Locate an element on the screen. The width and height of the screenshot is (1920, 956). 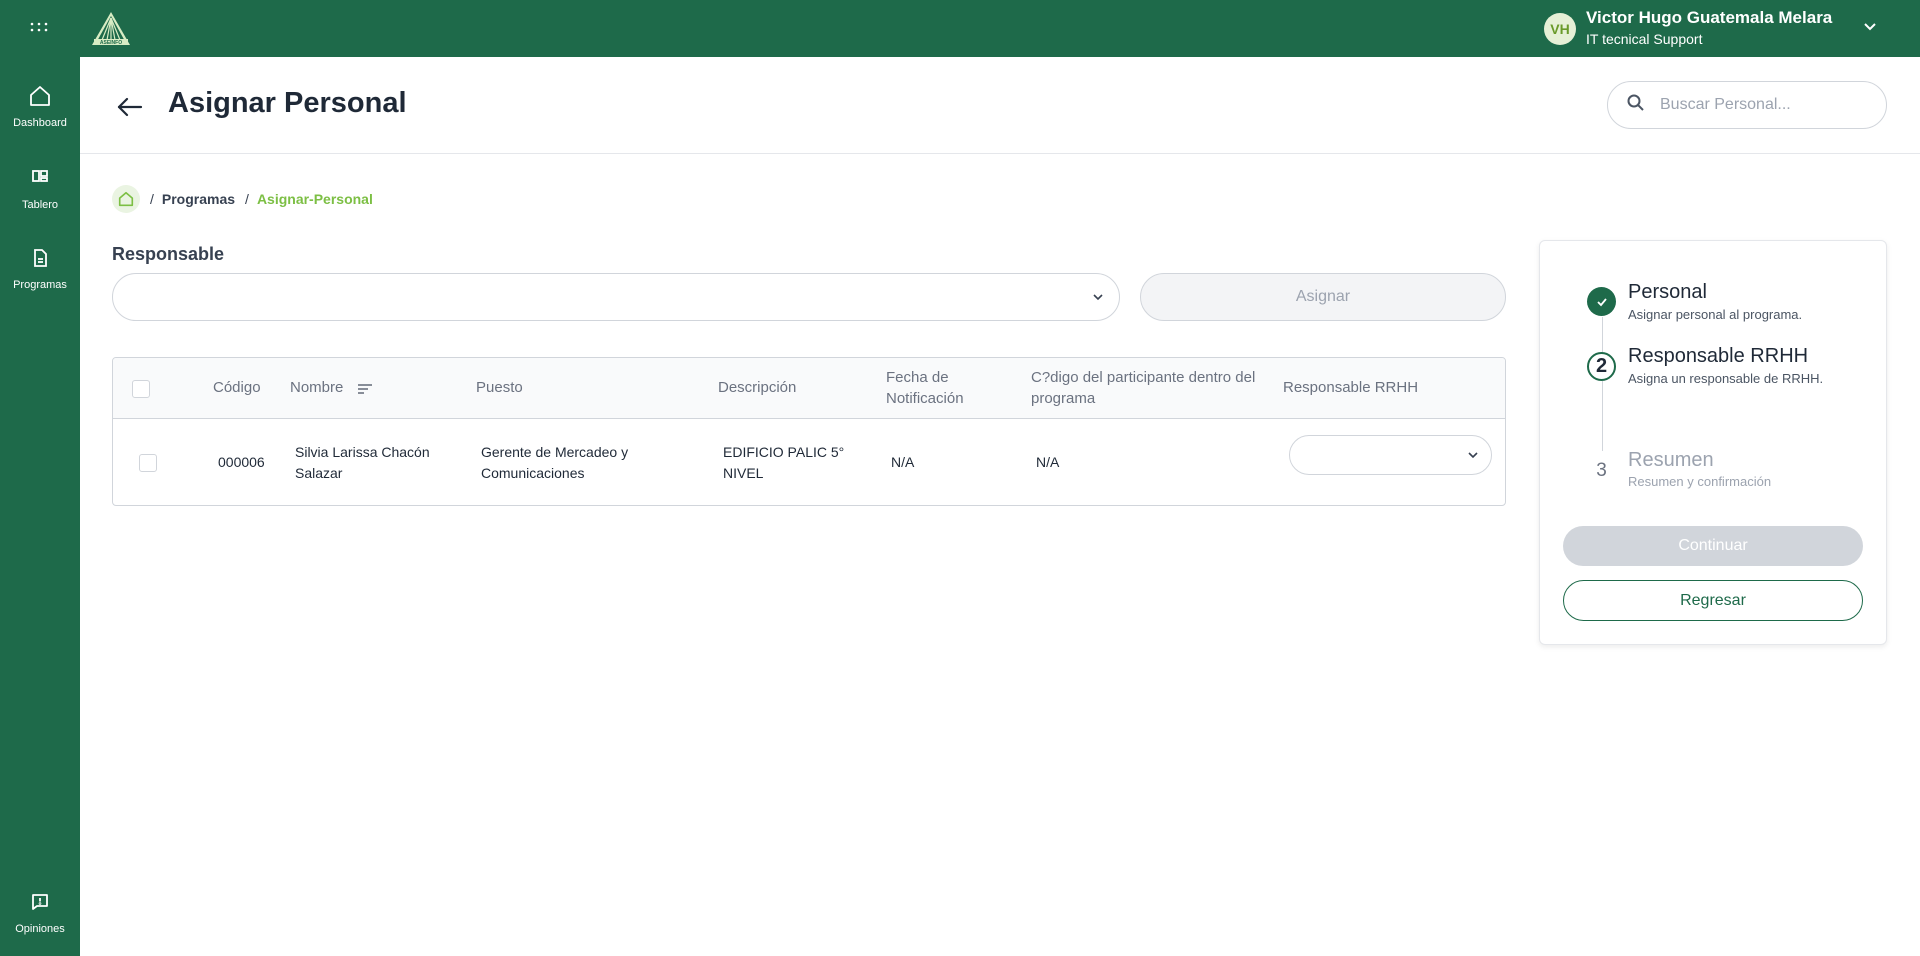
column-header-fecha: Fecha de Notificación is located at coordinates (925, 388).